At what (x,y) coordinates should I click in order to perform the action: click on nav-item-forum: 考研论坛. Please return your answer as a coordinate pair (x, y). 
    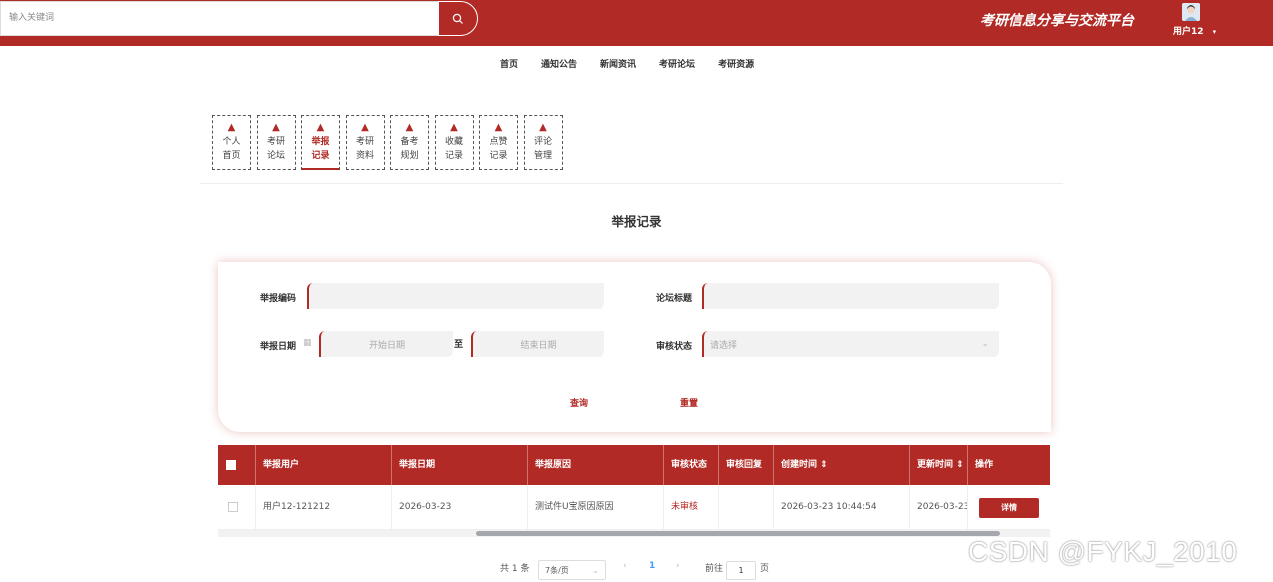
    Looking at the image, I should click on (677, 63).